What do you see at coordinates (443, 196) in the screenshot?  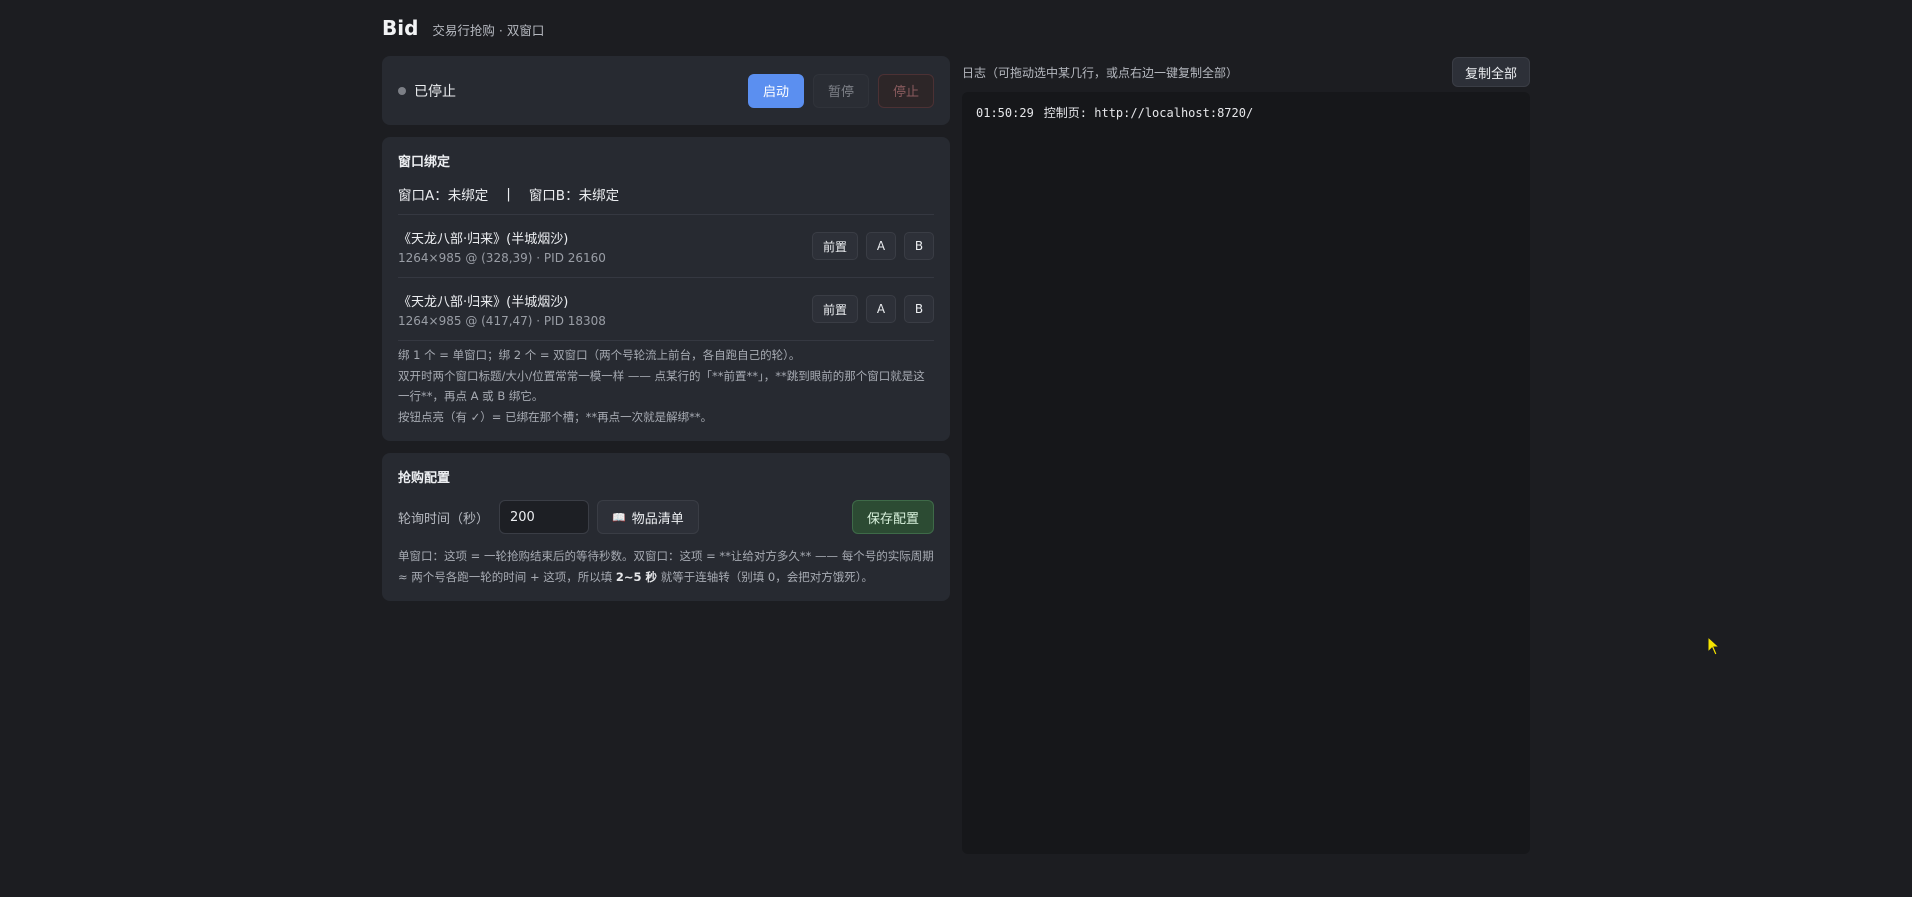 I see `window-a-status: 窗口A：未绑定` at bounding box center [443, 196].